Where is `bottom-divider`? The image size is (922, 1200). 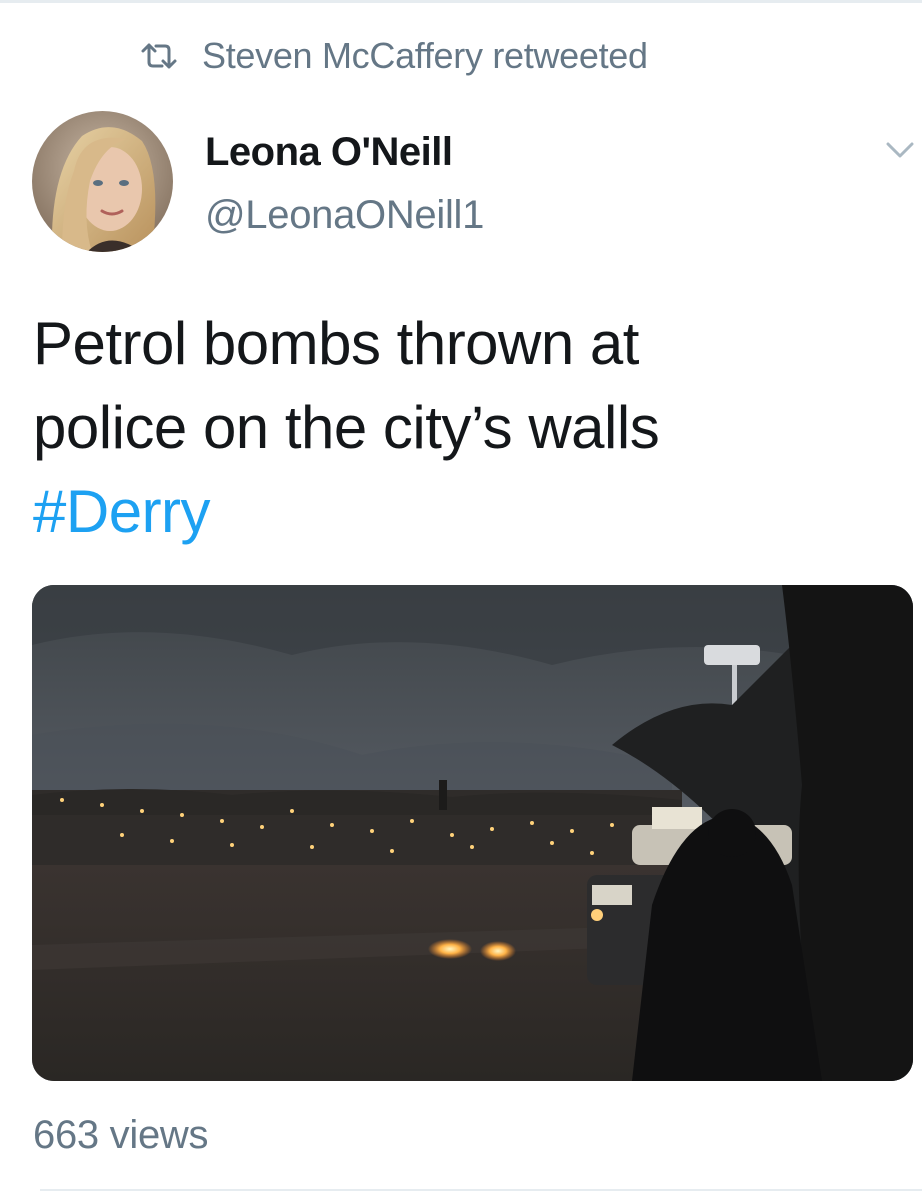
bottom-divider is located at coordinates (481, 1190).